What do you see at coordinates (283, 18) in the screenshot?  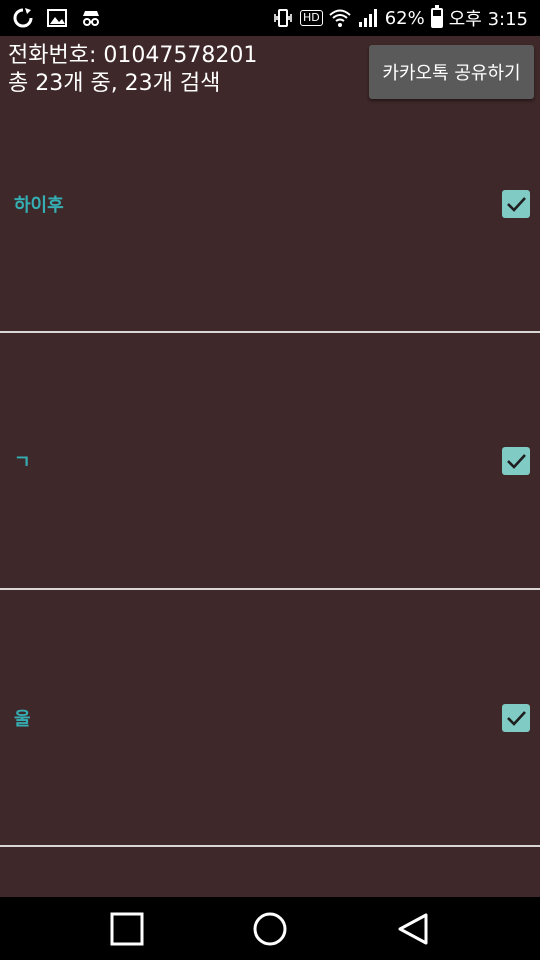 I see `vibrate-icon` at bounding box center [283, 18].